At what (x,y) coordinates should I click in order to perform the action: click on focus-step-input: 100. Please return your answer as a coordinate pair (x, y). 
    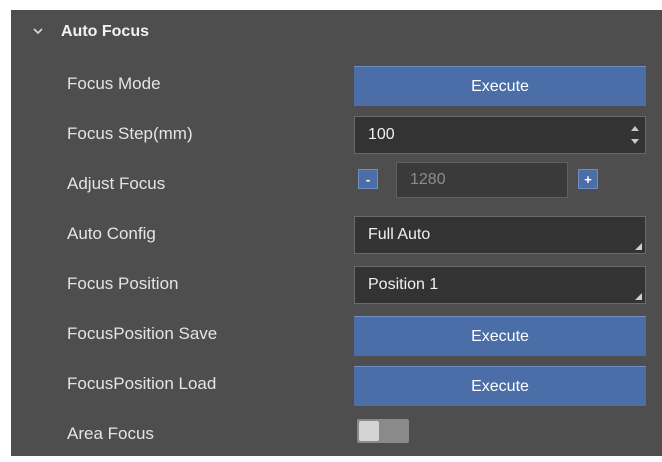
    Looking at the image, I should click on (500, 135).